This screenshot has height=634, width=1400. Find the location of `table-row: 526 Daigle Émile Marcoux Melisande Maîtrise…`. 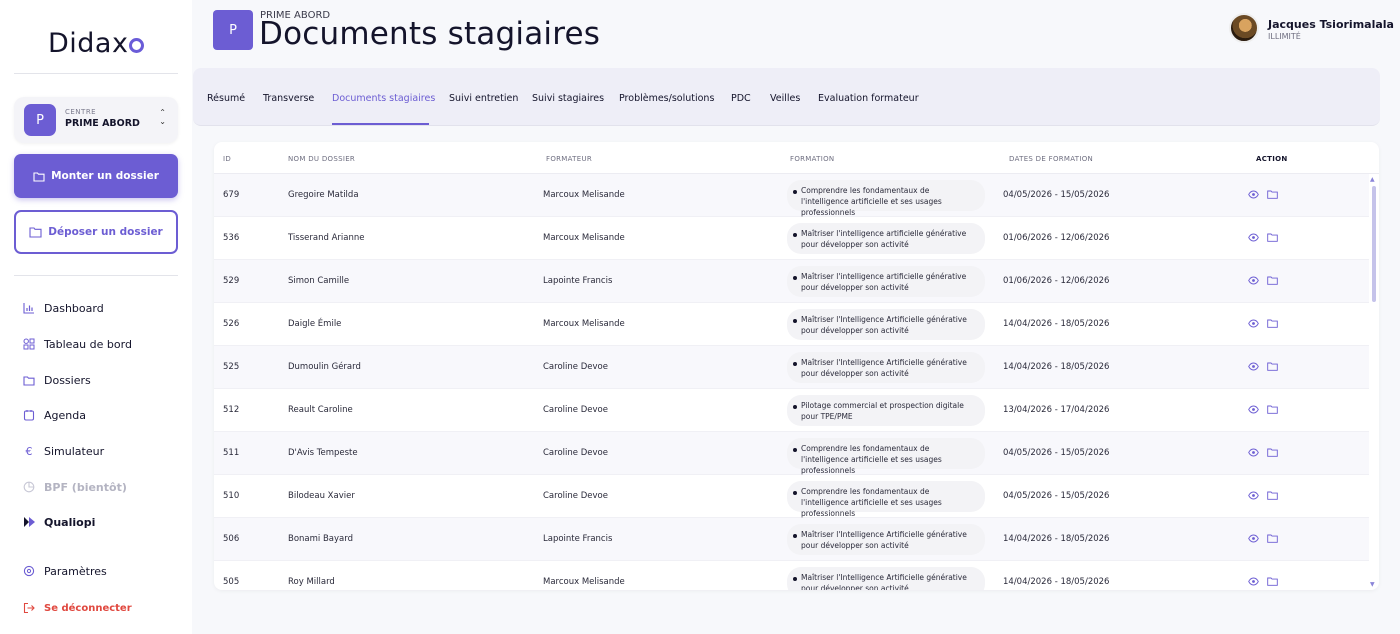

table-row: 526 Daigle Émile Marcoux Melisande Maîtrise… is located at coordinates (791, 324).